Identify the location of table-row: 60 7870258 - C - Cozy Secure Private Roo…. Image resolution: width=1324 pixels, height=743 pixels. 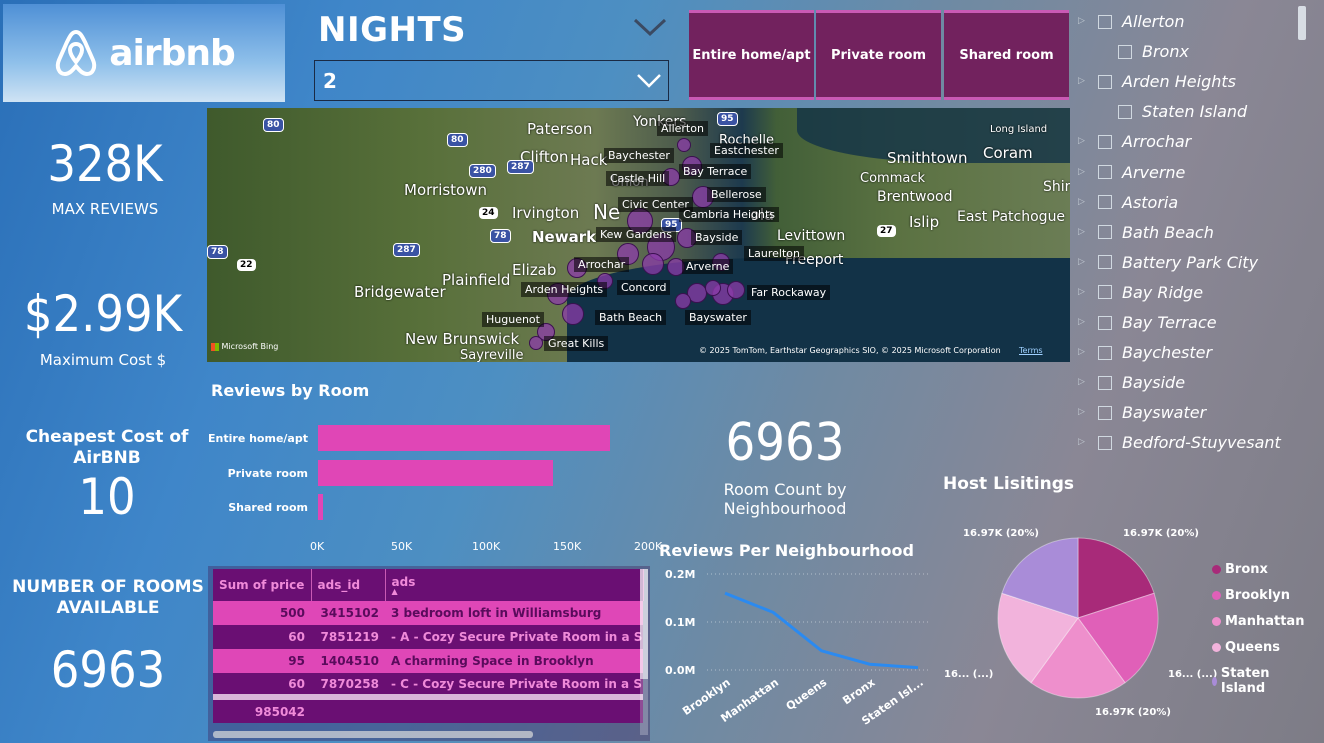
(428, 685).